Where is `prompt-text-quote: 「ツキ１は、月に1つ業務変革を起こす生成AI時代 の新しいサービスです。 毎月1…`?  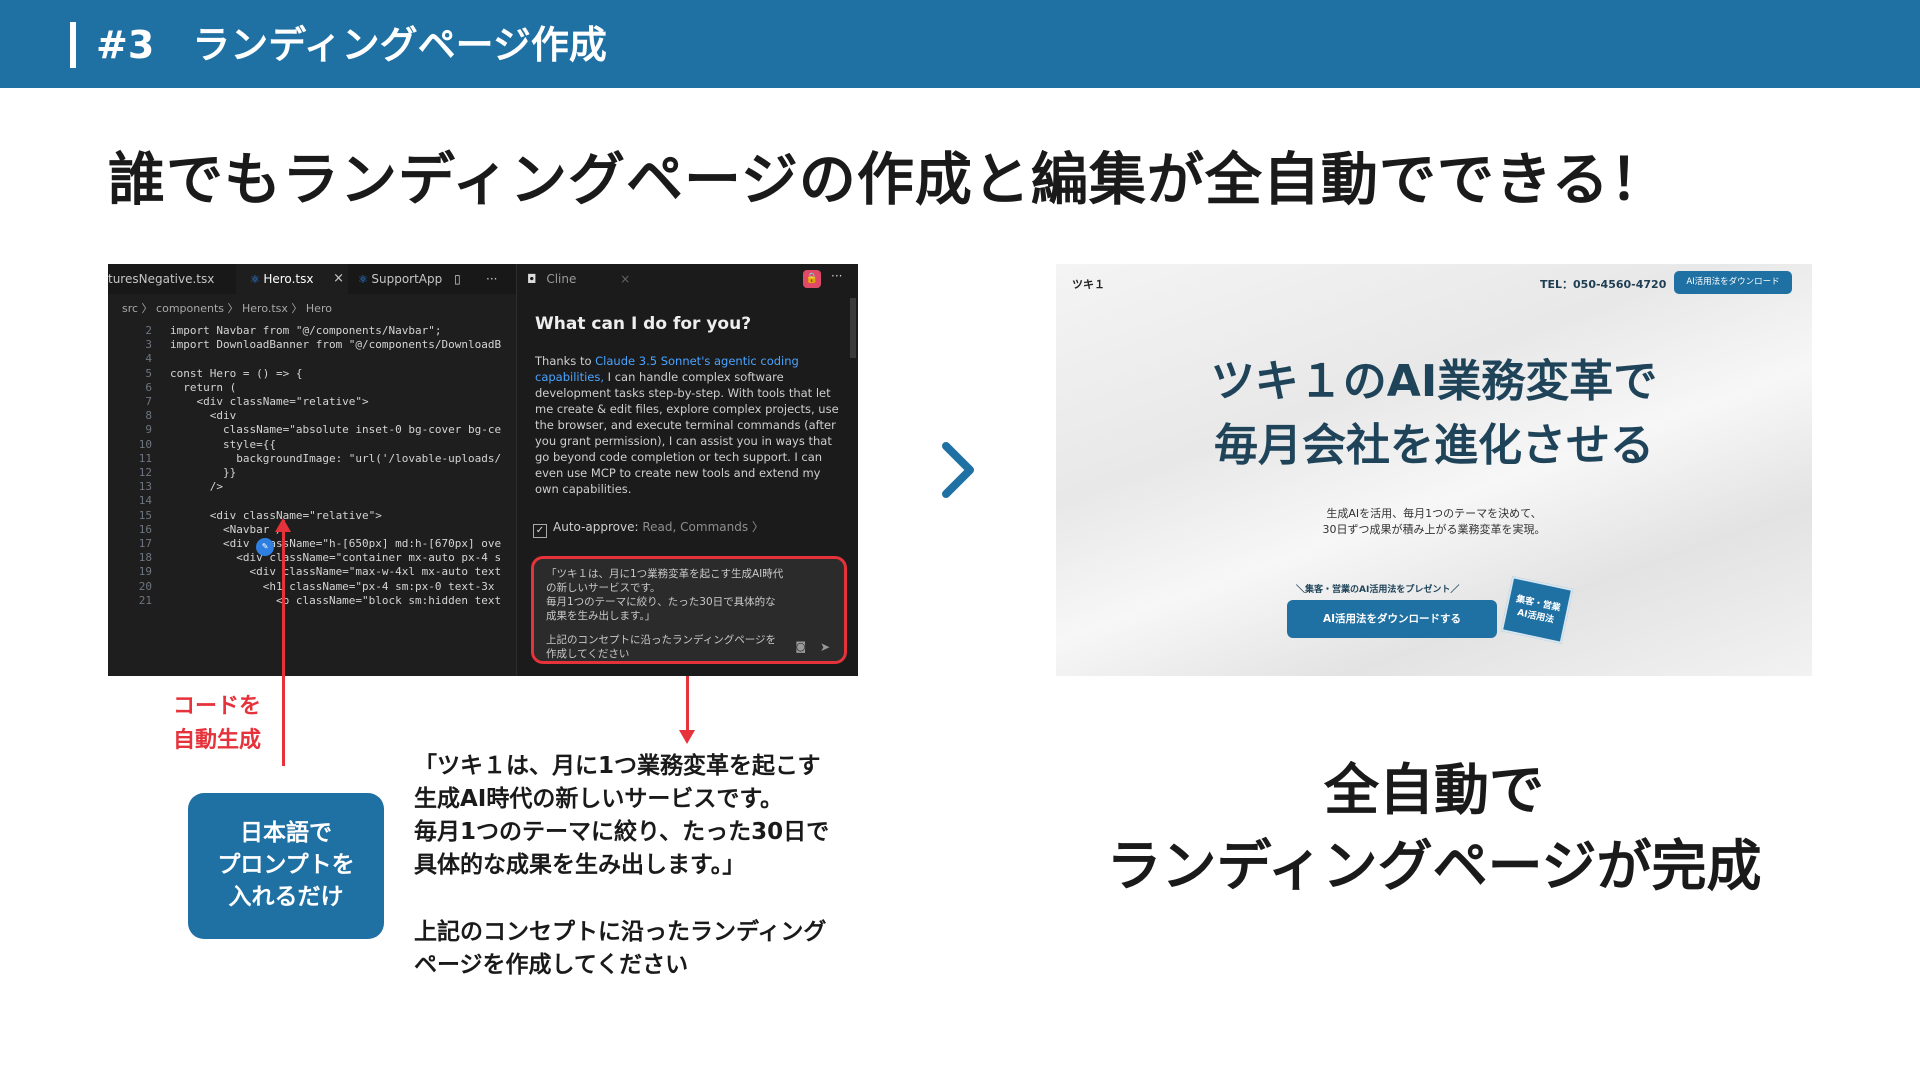 prompt-text-quote: 「ツキ１は、月に1つ業務変革を起こす生成AI時代 の新しいサービスです。 毎月1… is located at coordinates (665, 595).